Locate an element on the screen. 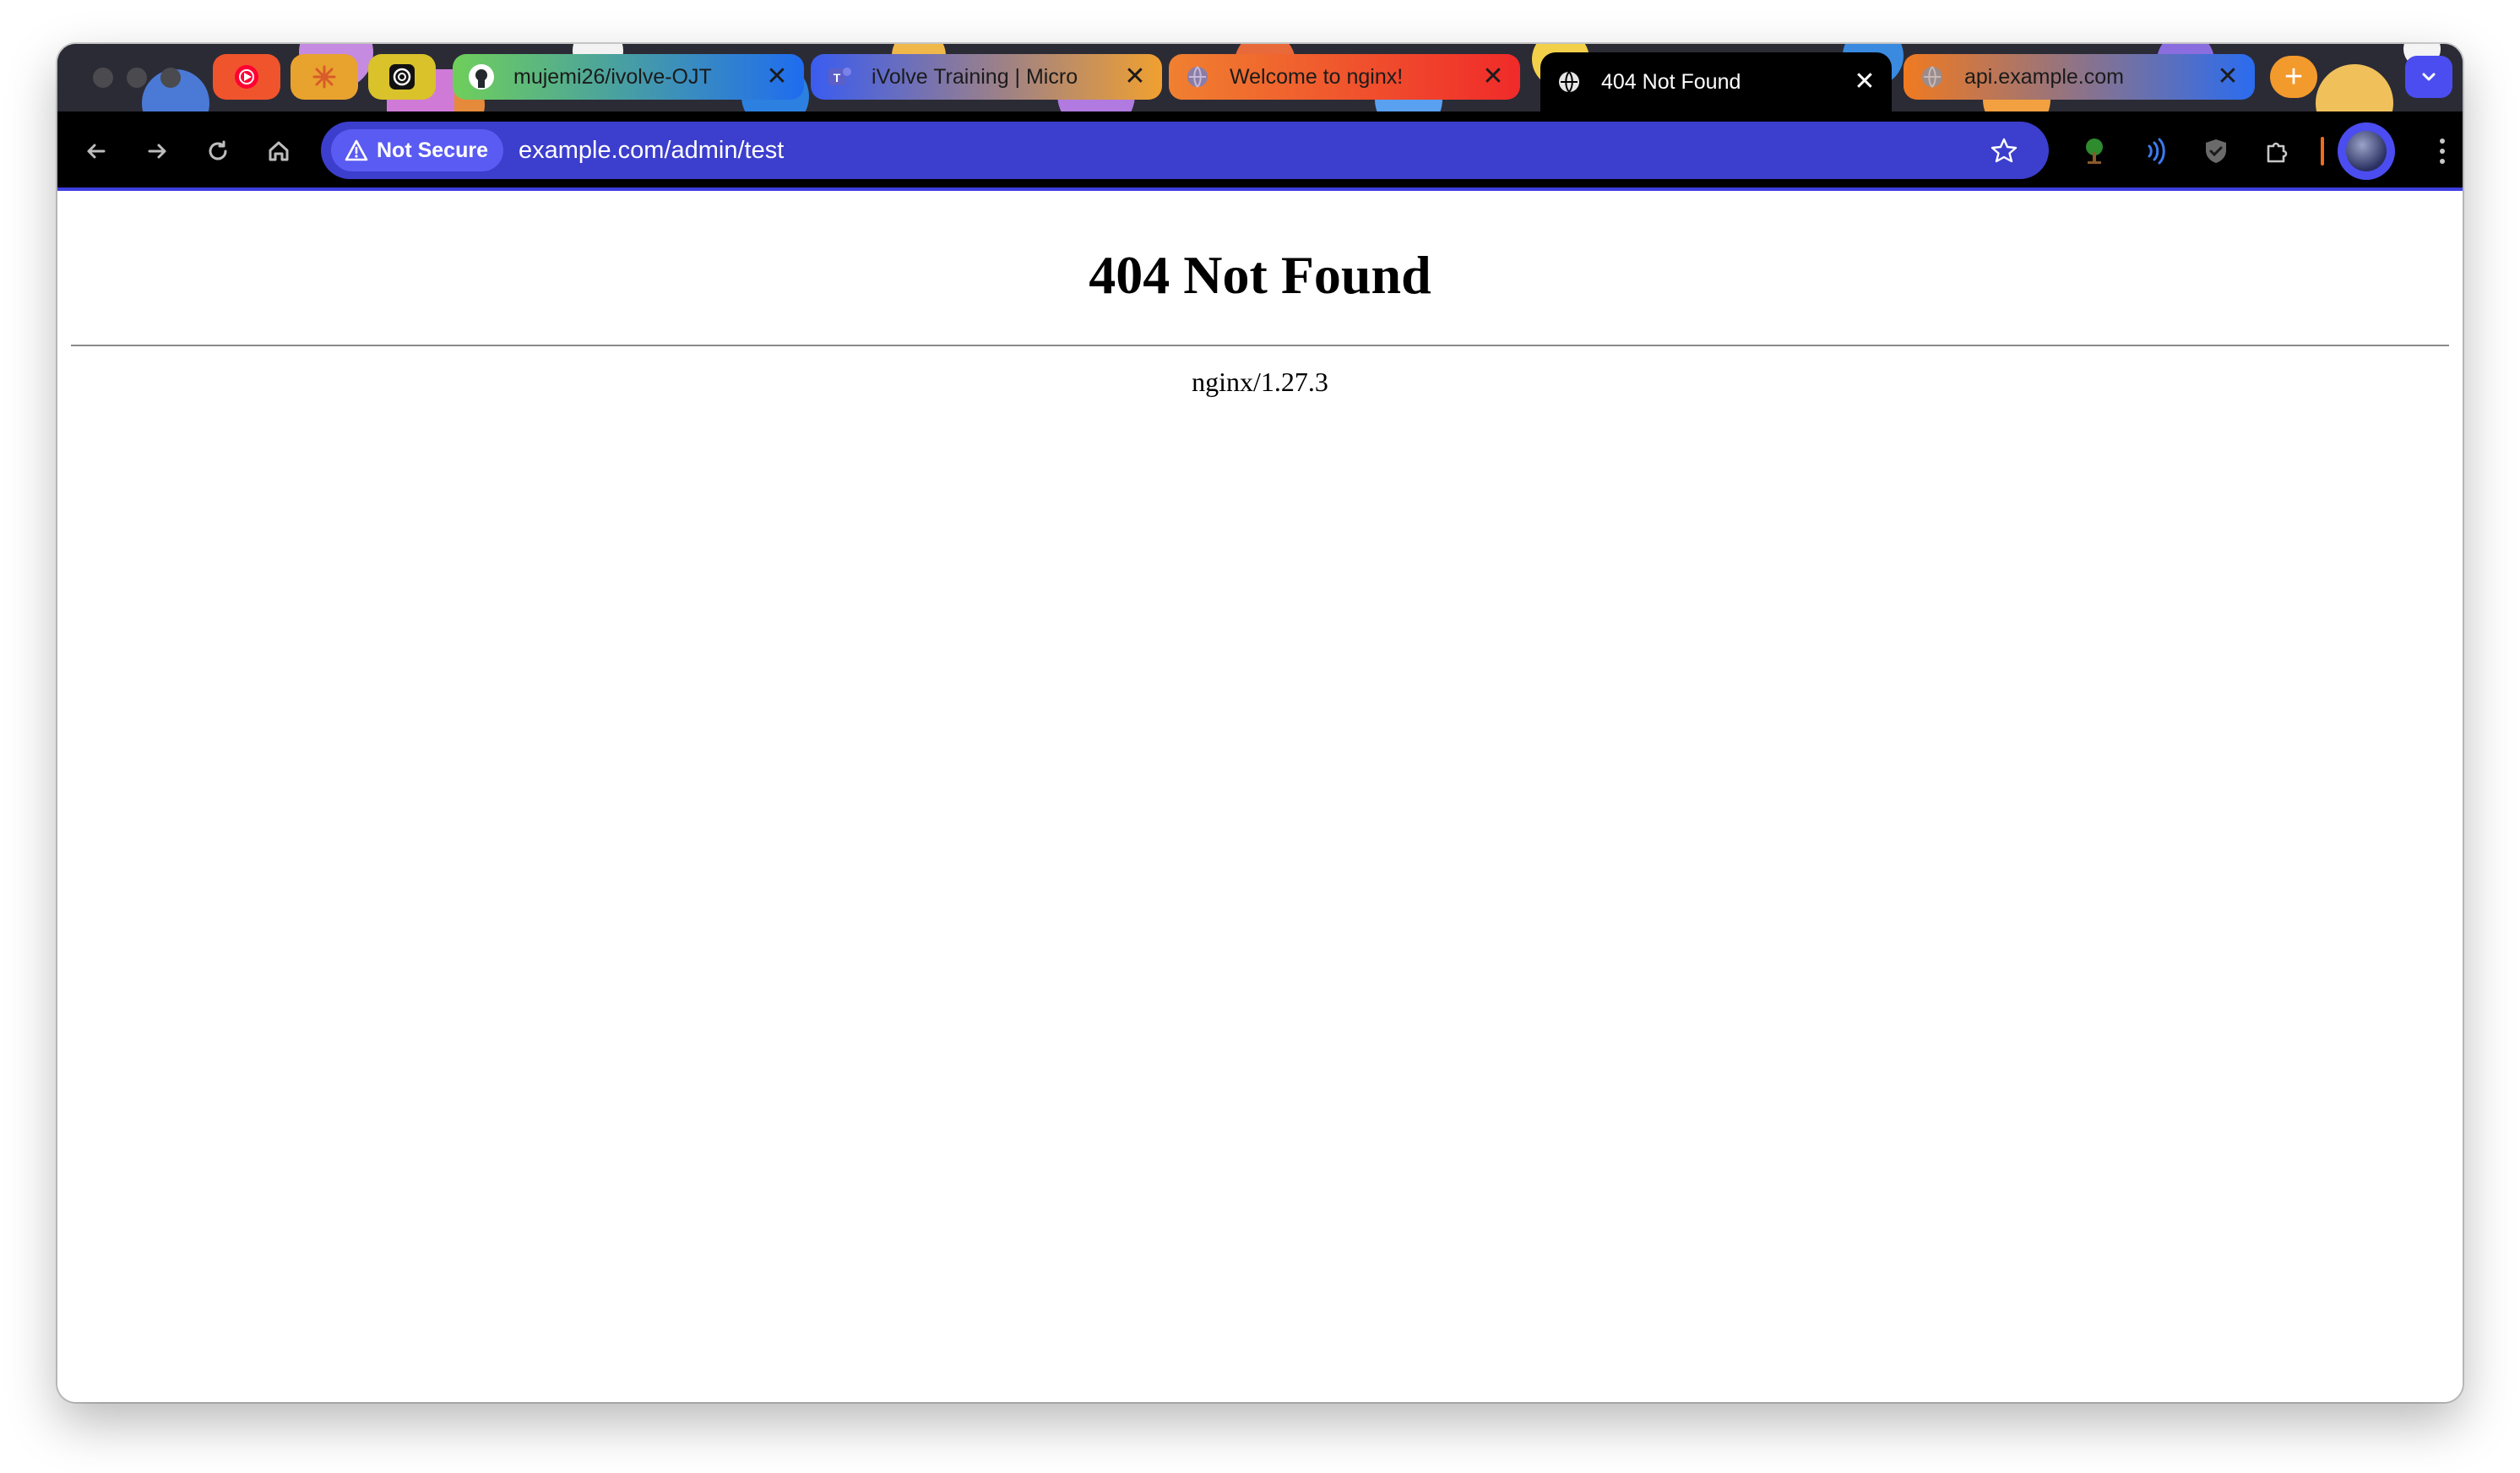 The image size is (2520, 1473). back-button is located at coordinates (96, 151).